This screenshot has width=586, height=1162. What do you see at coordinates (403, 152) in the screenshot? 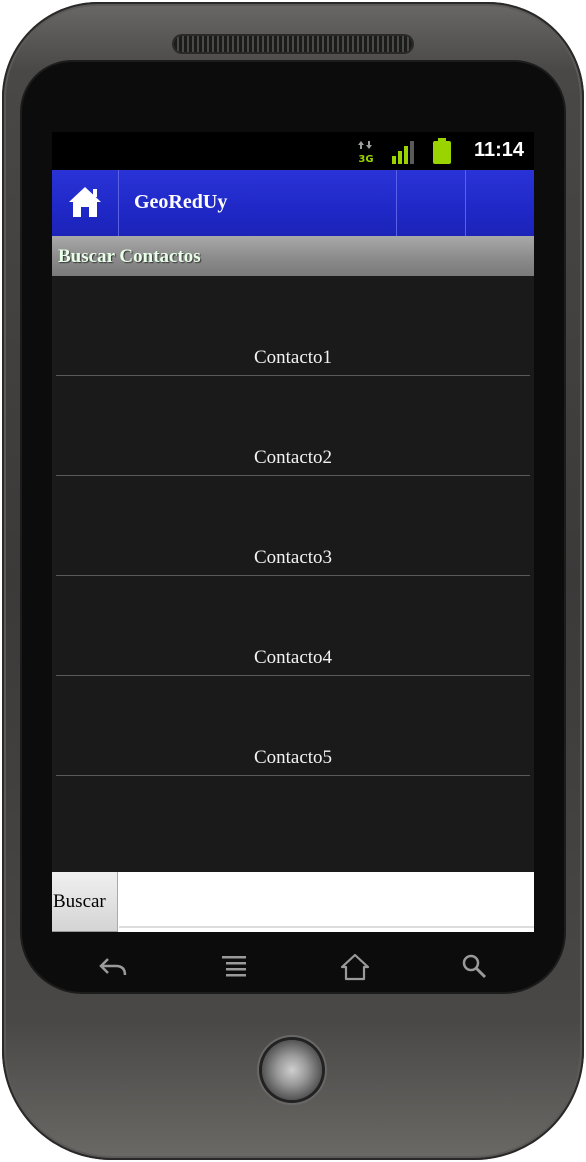
I see `signal-icon` at bounding box center [403, 152].